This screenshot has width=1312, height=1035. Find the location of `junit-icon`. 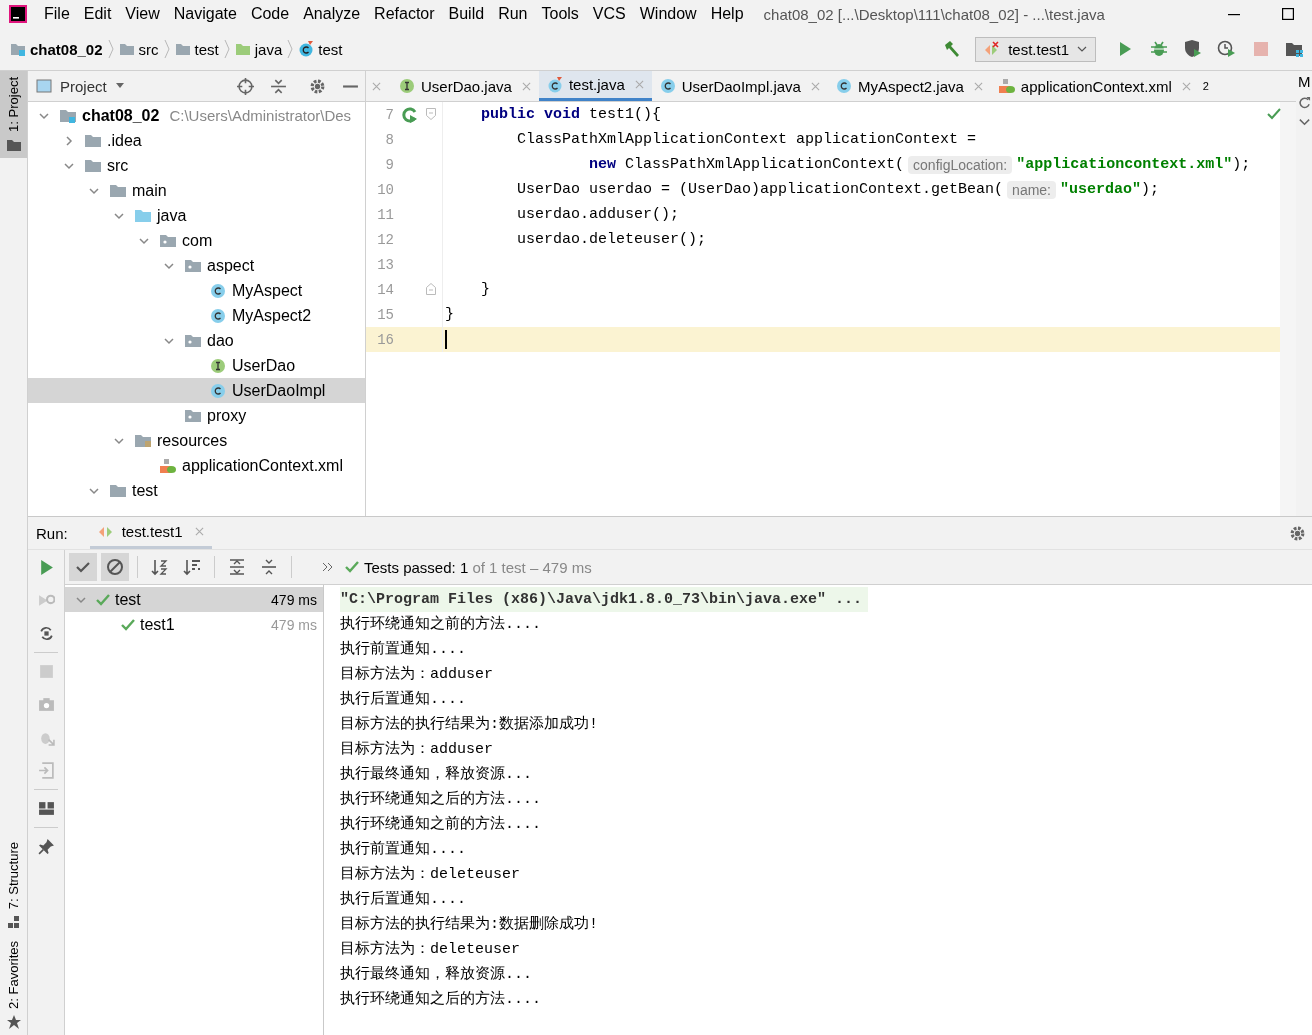

junit-icon is located at coordinates (992, 49).